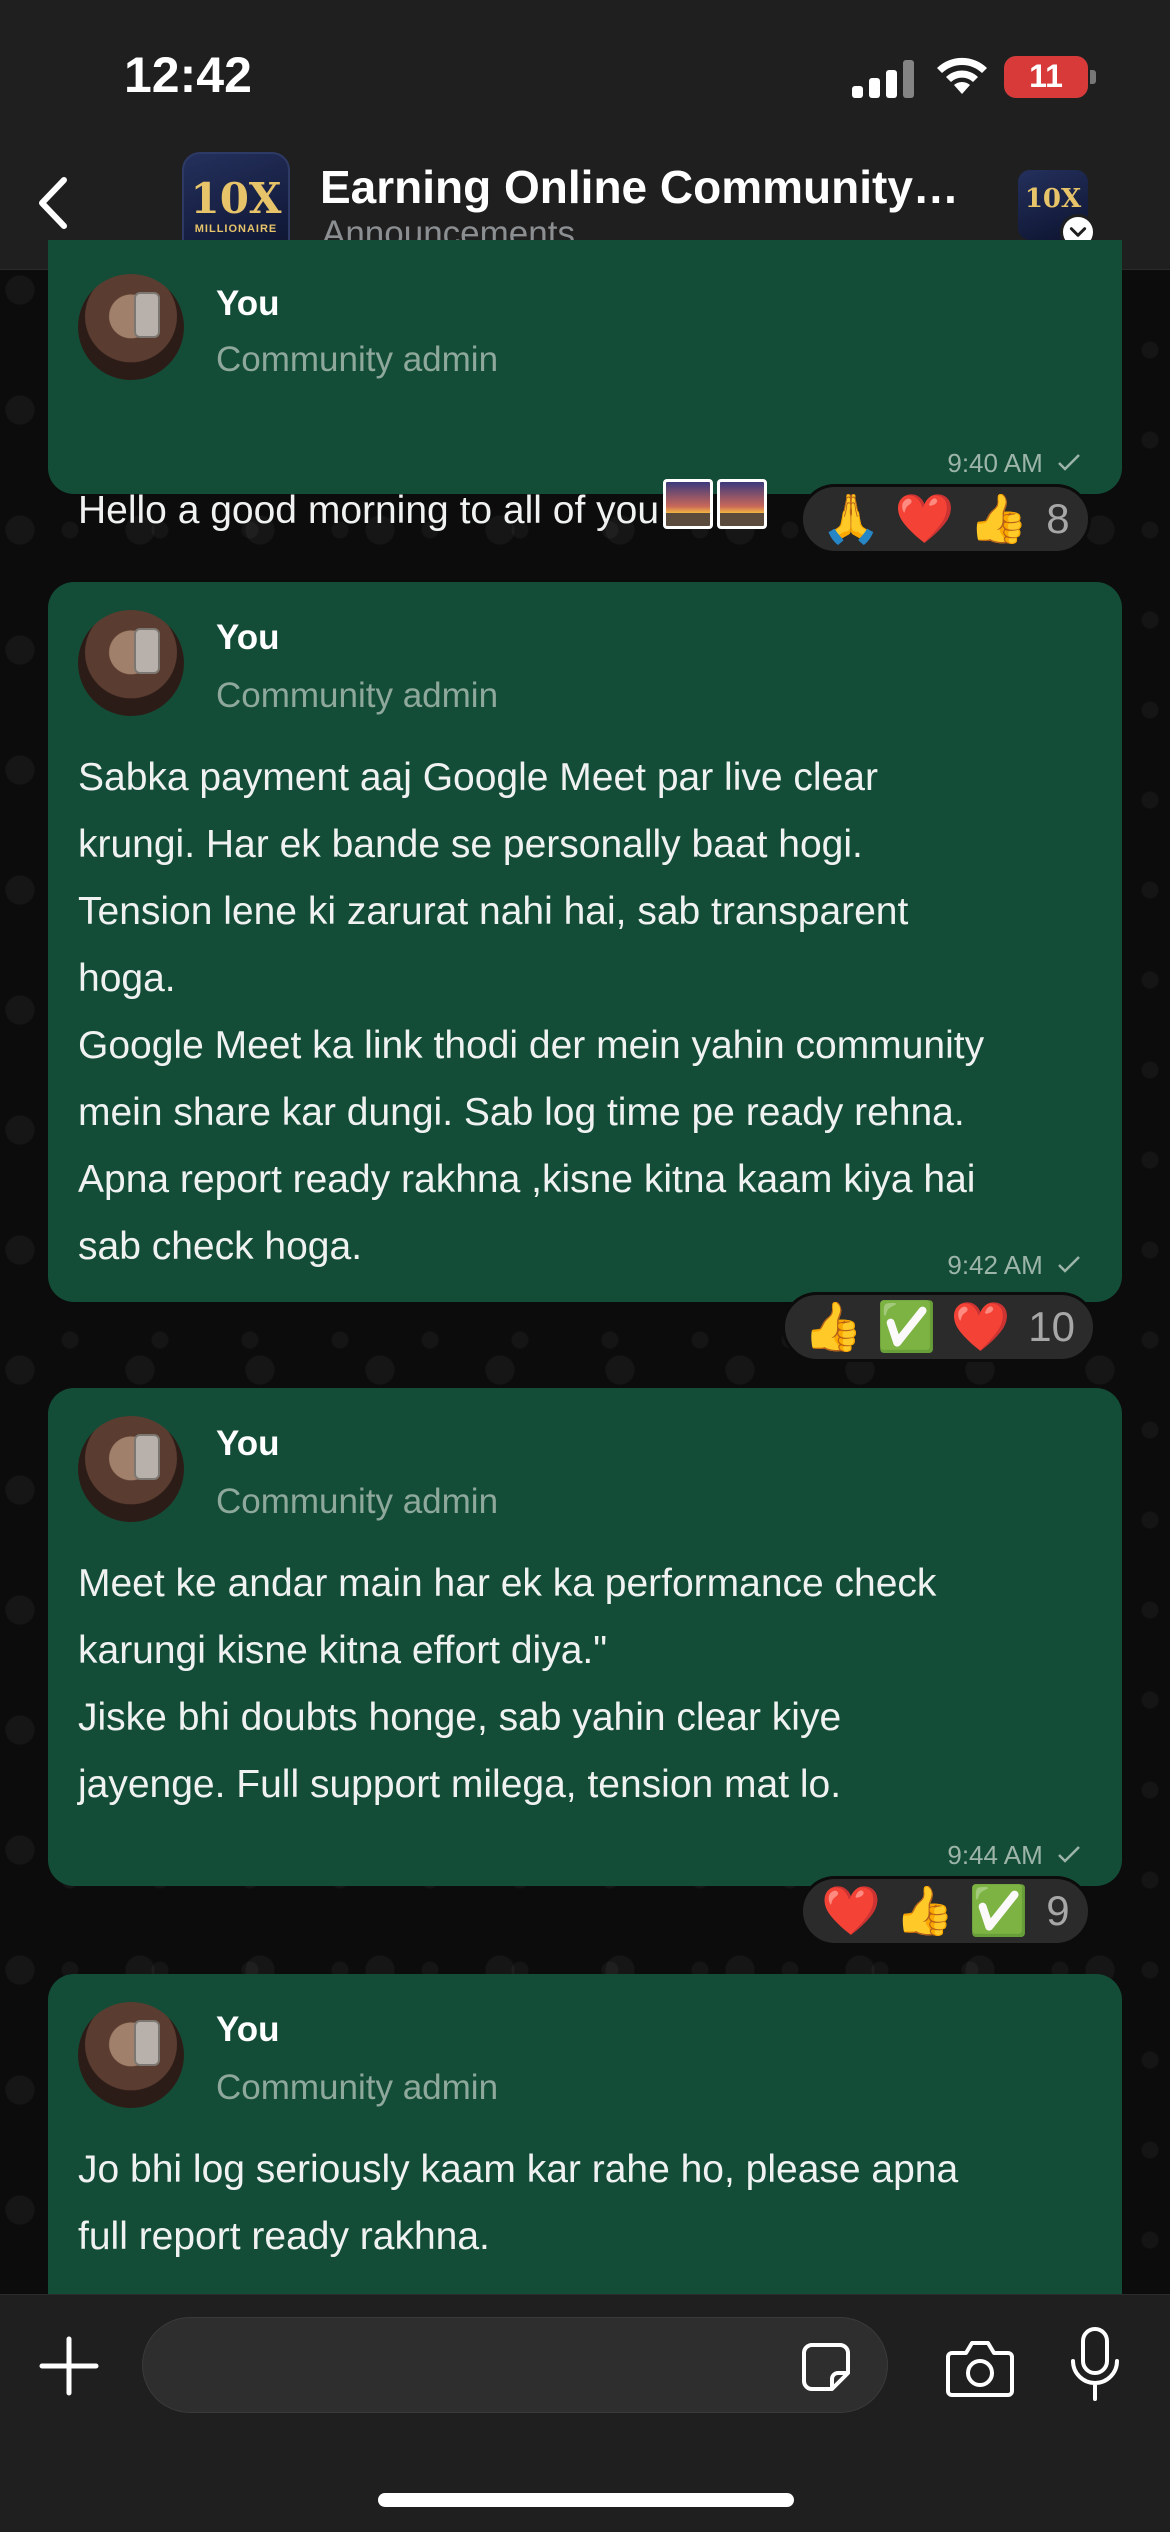 The height and width of the screenshot is (2532, 1170). Describe the element at coordinates (826, 2367) in the screenshot. I see `sticker-button` at that location.